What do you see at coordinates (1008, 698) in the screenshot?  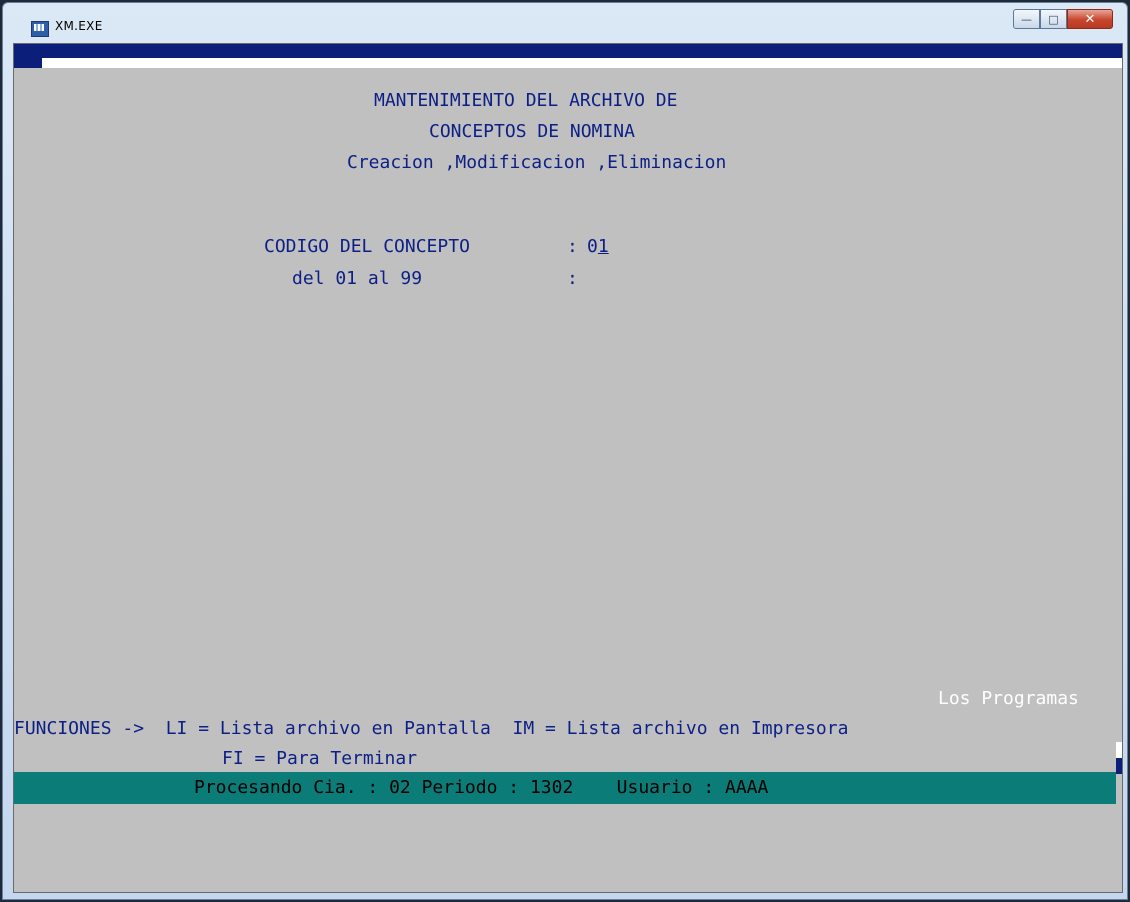 I see `programs-label: Los Programas` at bounding box center [1008, 698].